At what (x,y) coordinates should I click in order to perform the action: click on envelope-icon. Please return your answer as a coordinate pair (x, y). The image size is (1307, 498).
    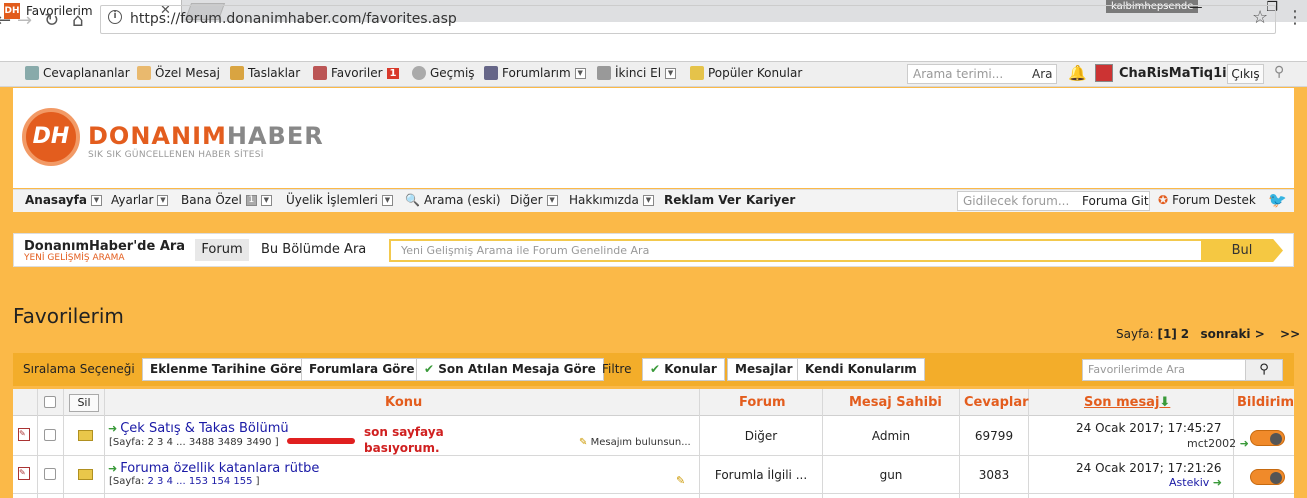
    Looking at the image, I should click on (144, 73).